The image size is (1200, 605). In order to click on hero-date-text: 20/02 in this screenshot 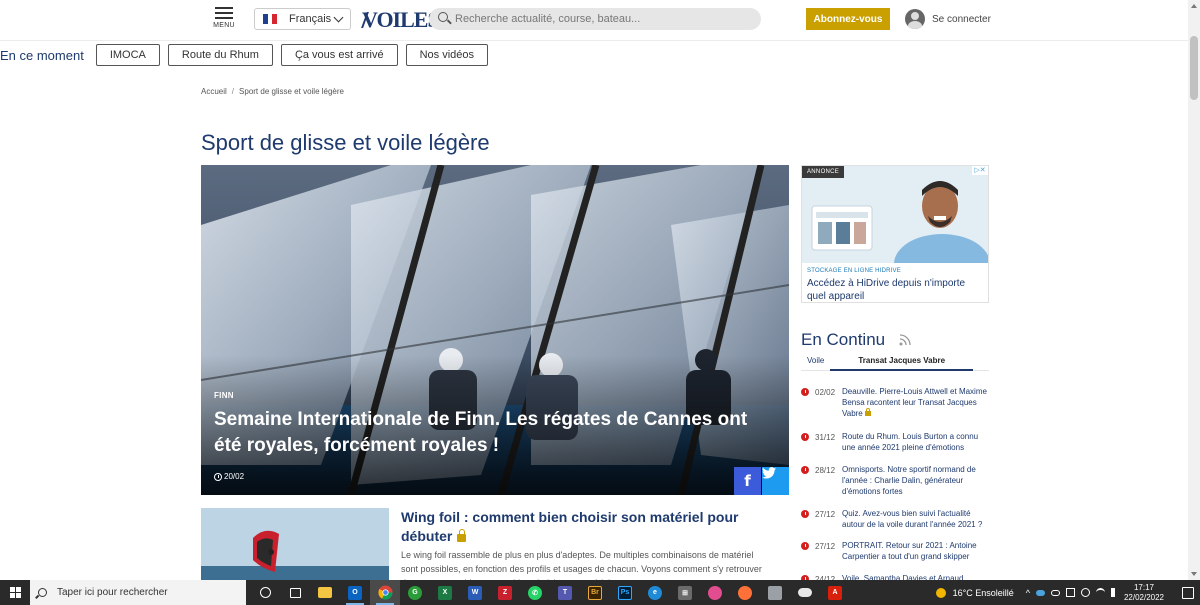, I will do `click(234, 476)`.